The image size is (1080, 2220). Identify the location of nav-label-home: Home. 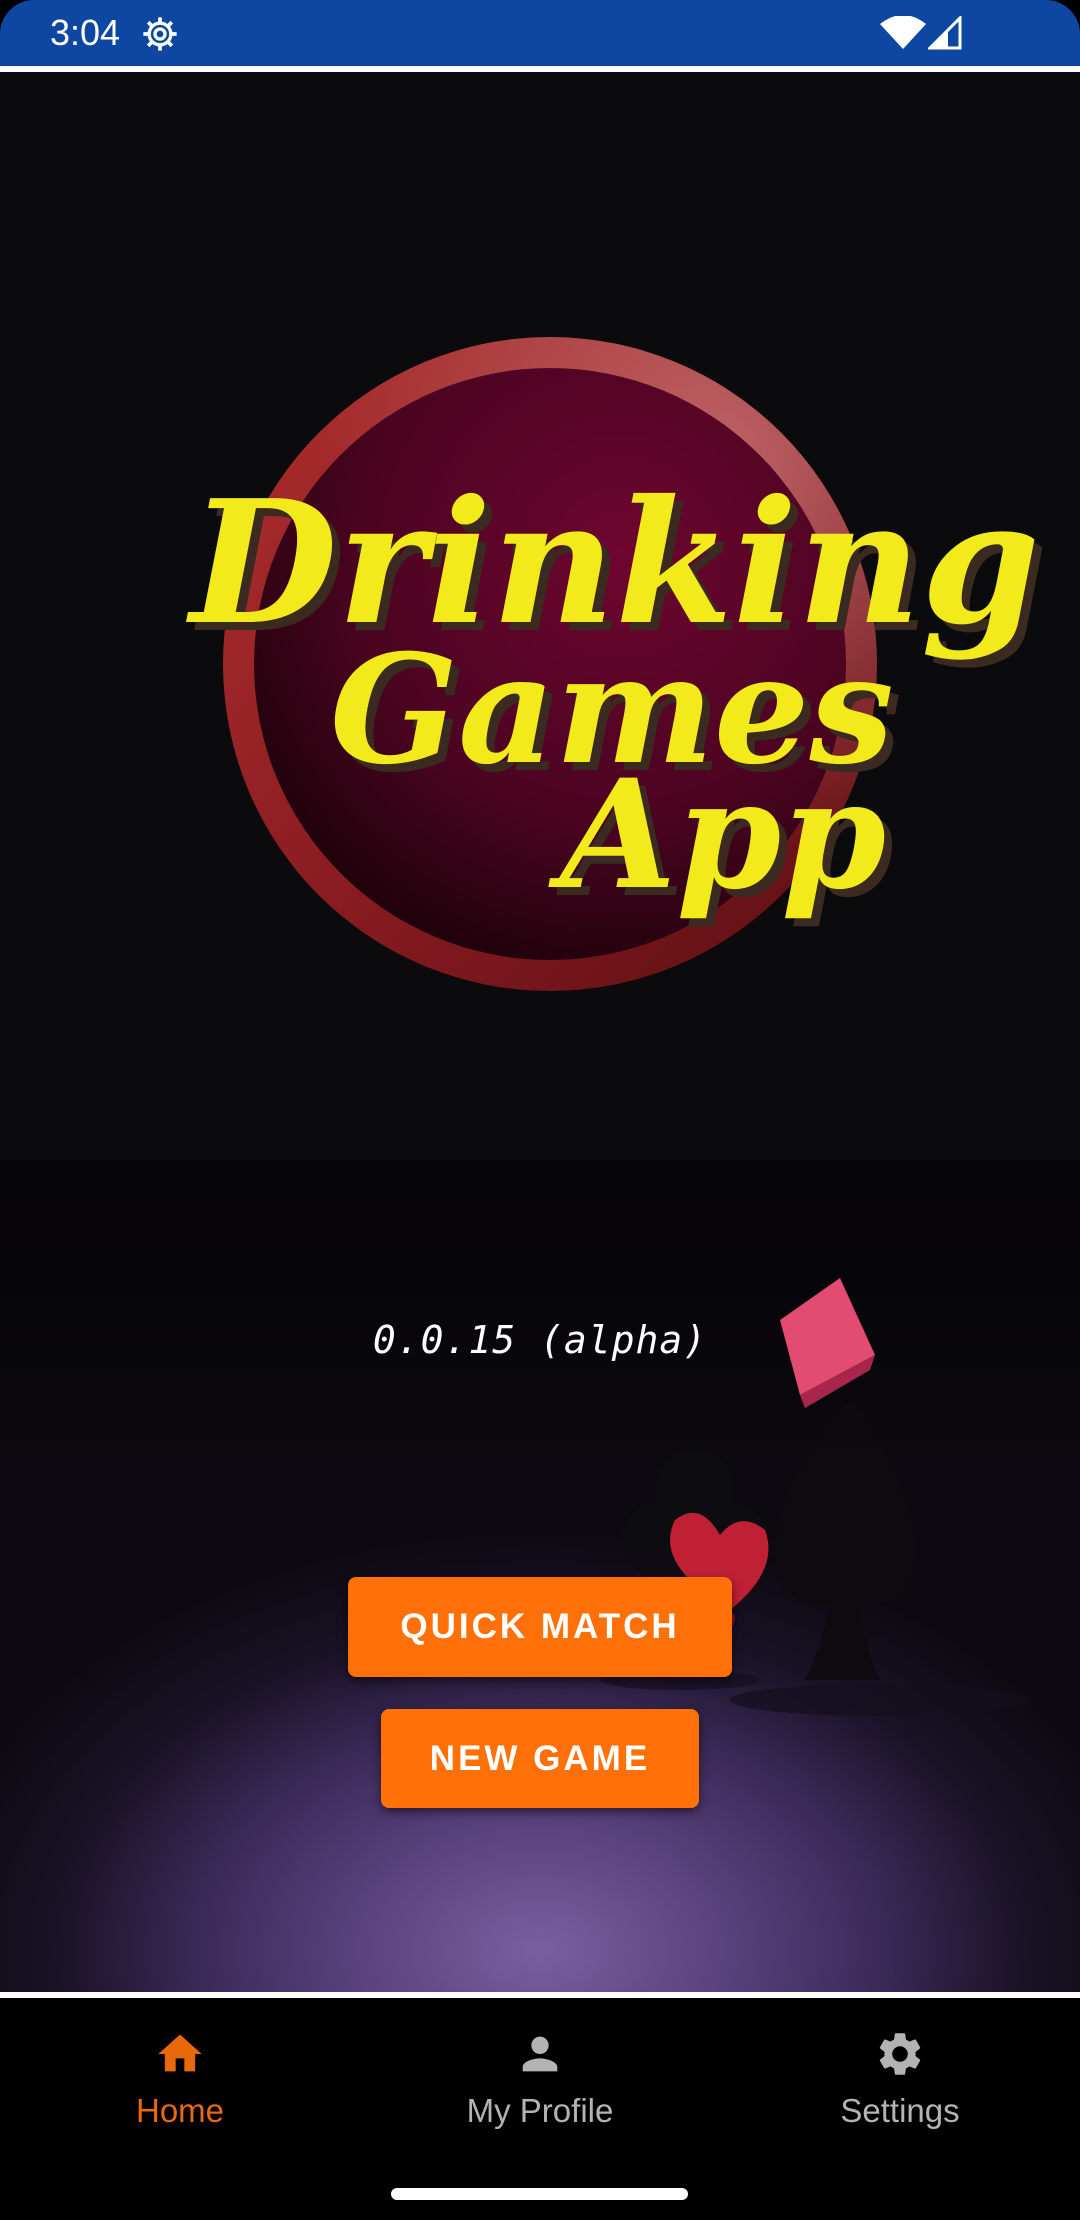
(180, 2110).